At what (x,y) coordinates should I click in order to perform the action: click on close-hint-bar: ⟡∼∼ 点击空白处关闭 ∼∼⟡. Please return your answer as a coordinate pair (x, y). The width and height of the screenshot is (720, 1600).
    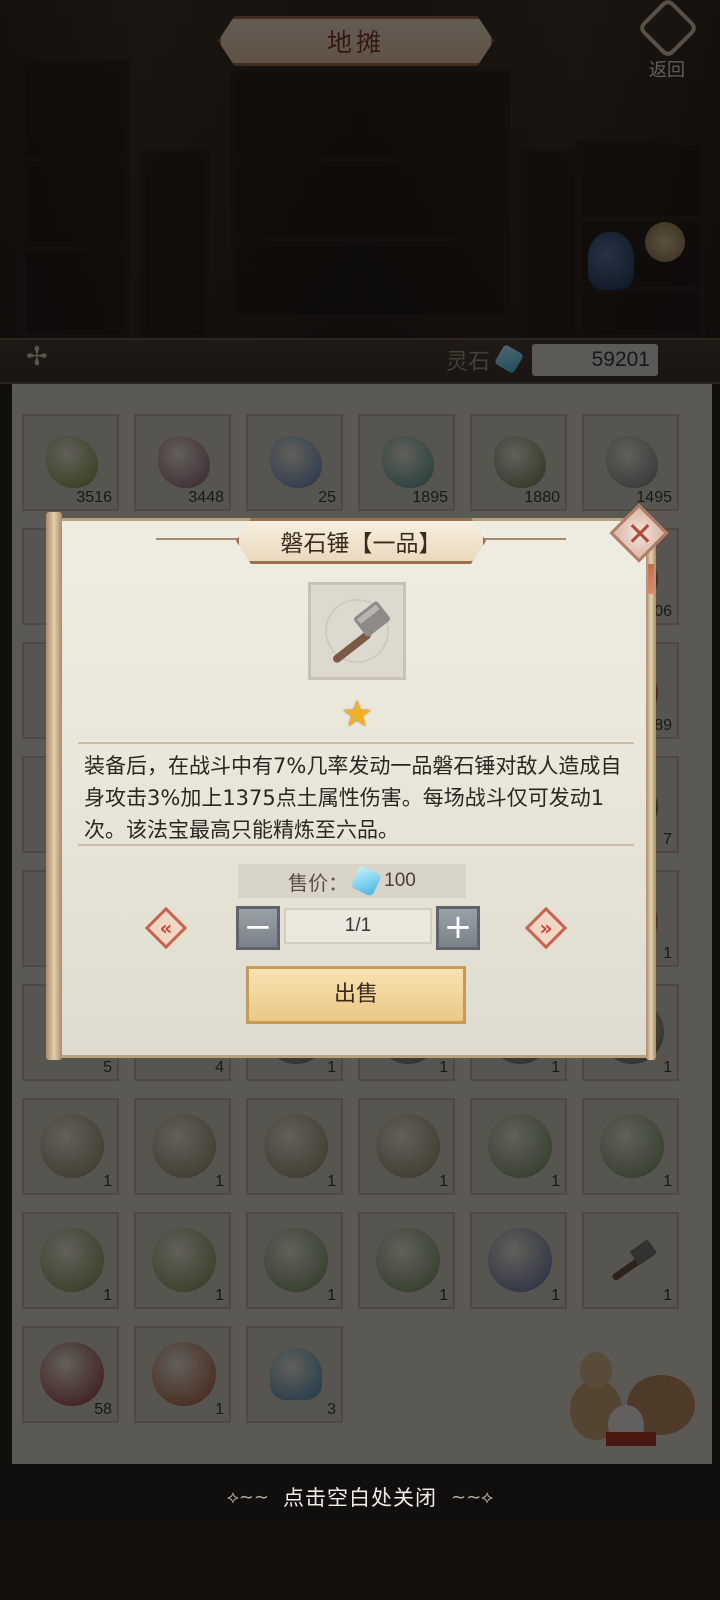
    Looking at the image, I should click on (360, 1497).